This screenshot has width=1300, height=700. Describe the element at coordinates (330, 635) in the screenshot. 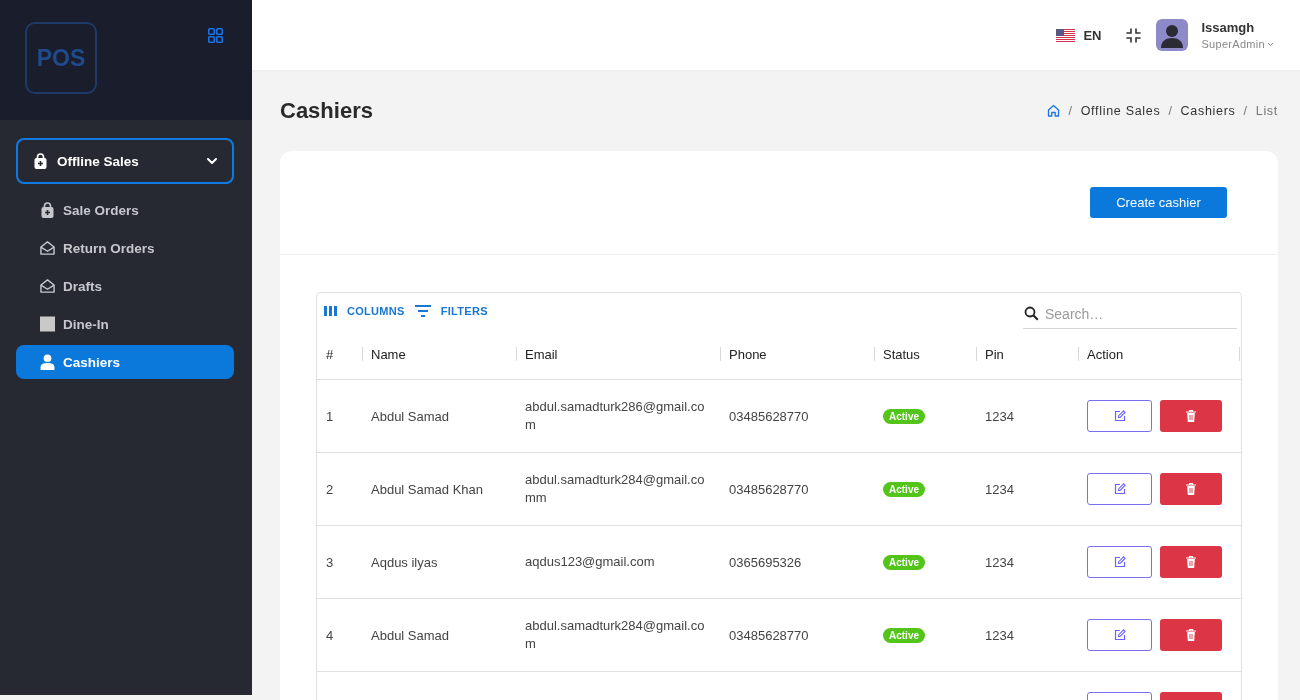

I see `row-number: 4` at that location.